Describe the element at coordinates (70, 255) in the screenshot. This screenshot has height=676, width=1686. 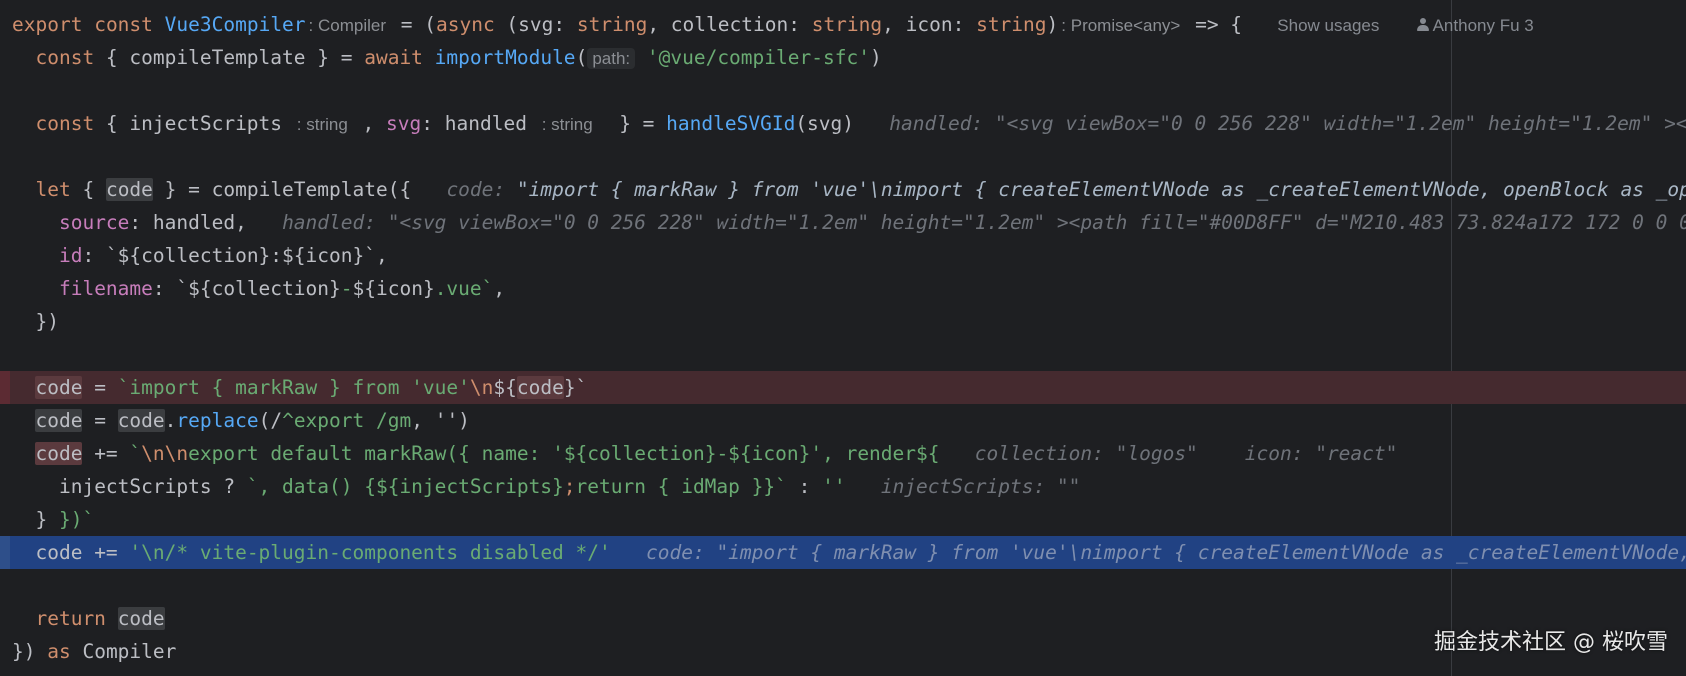
I see `property: id` at that location.